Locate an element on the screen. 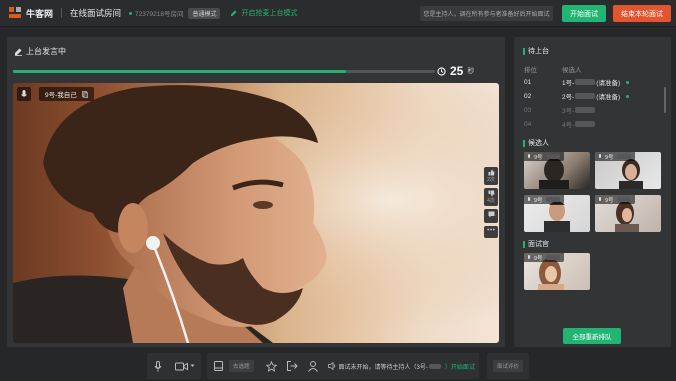 Image resolution: width=676 pixels, height=381 pixels. evaluate-button: 面试评价 is located at coordinates (507, 366).